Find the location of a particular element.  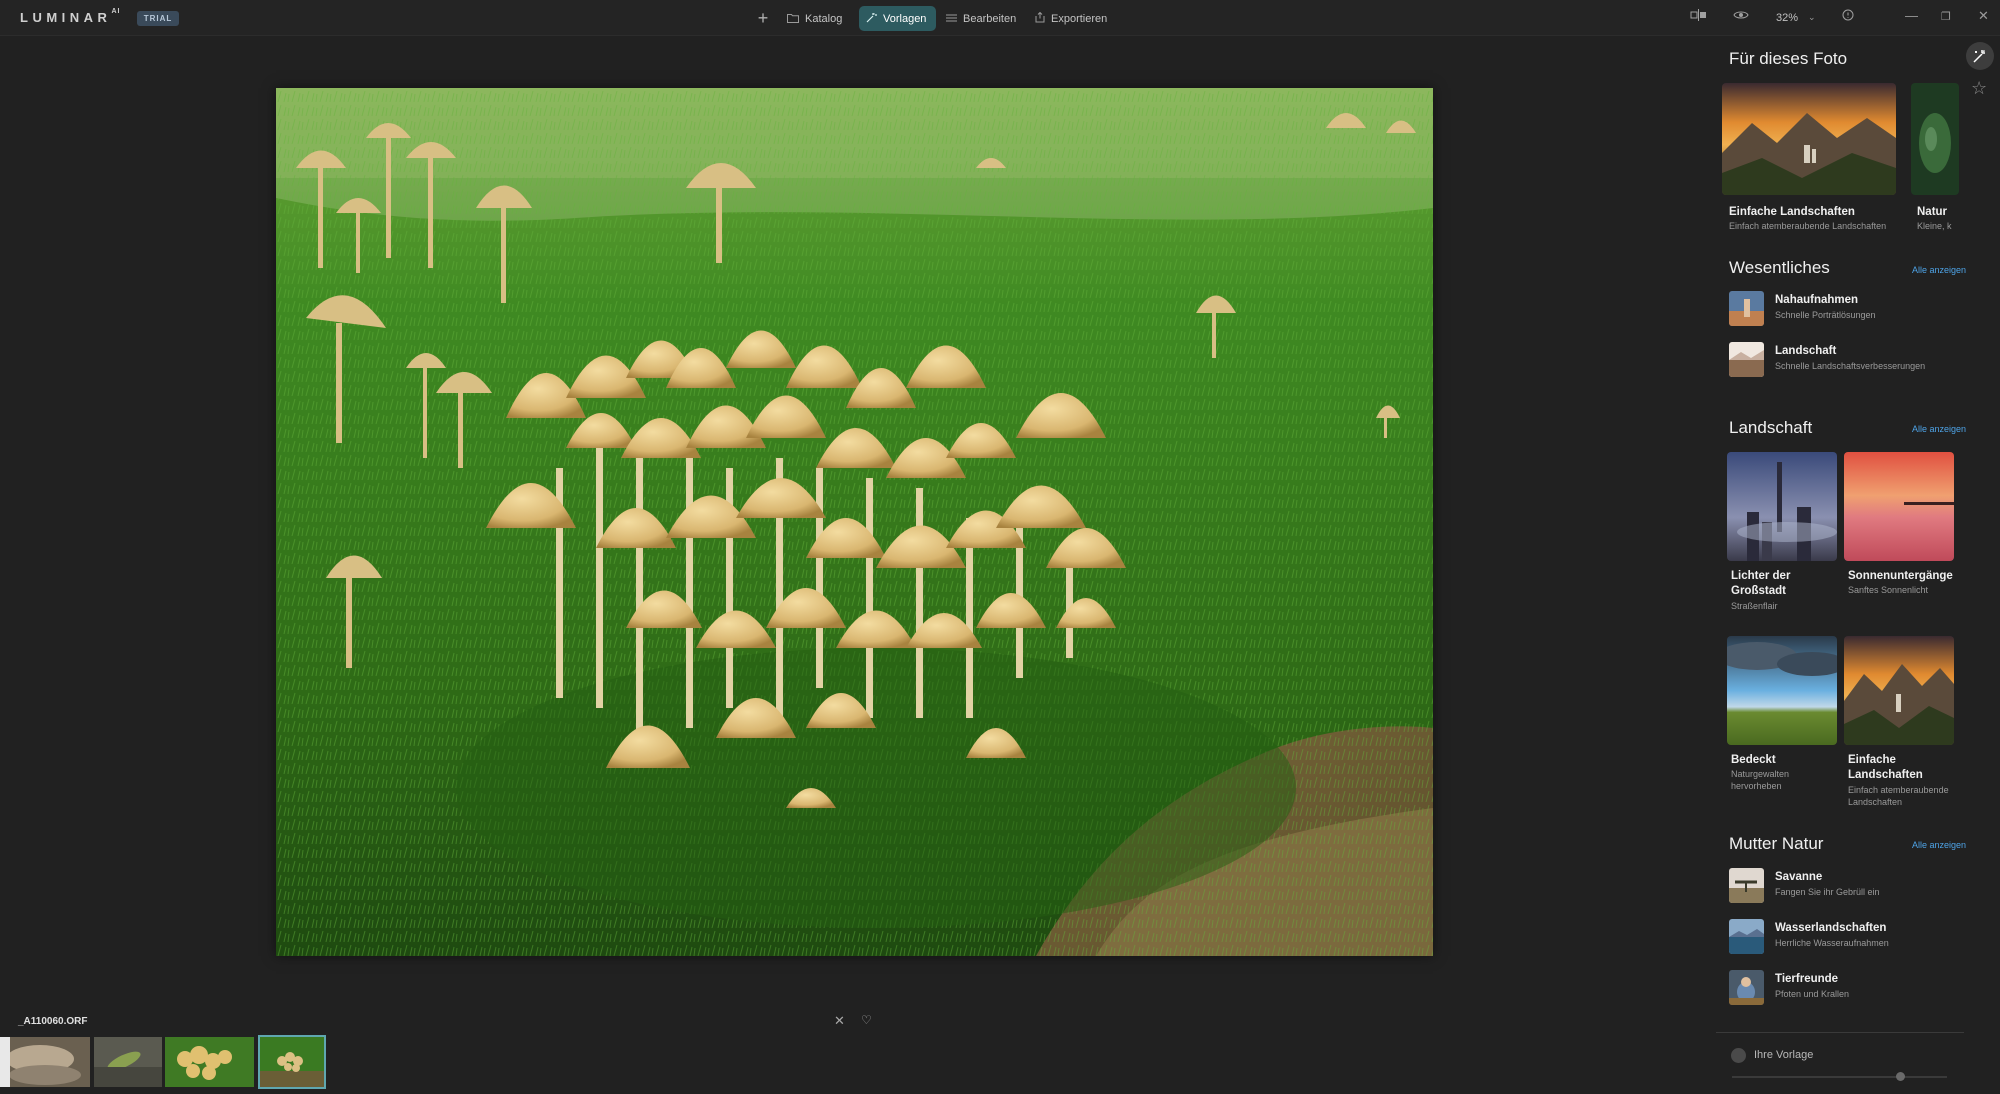

tab-bearbeiten-label: Bearbeiten is located at coordinates (990, 18).